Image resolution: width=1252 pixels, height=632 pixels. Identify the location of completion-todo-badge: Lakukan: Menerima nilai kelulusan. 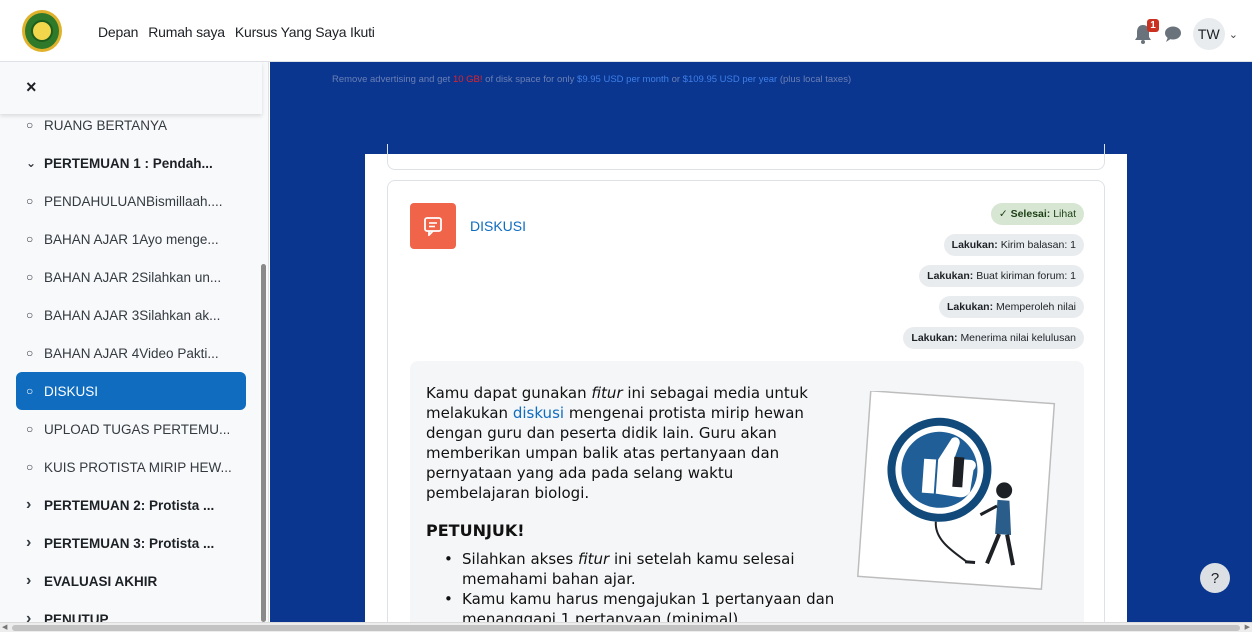
(993, 338).